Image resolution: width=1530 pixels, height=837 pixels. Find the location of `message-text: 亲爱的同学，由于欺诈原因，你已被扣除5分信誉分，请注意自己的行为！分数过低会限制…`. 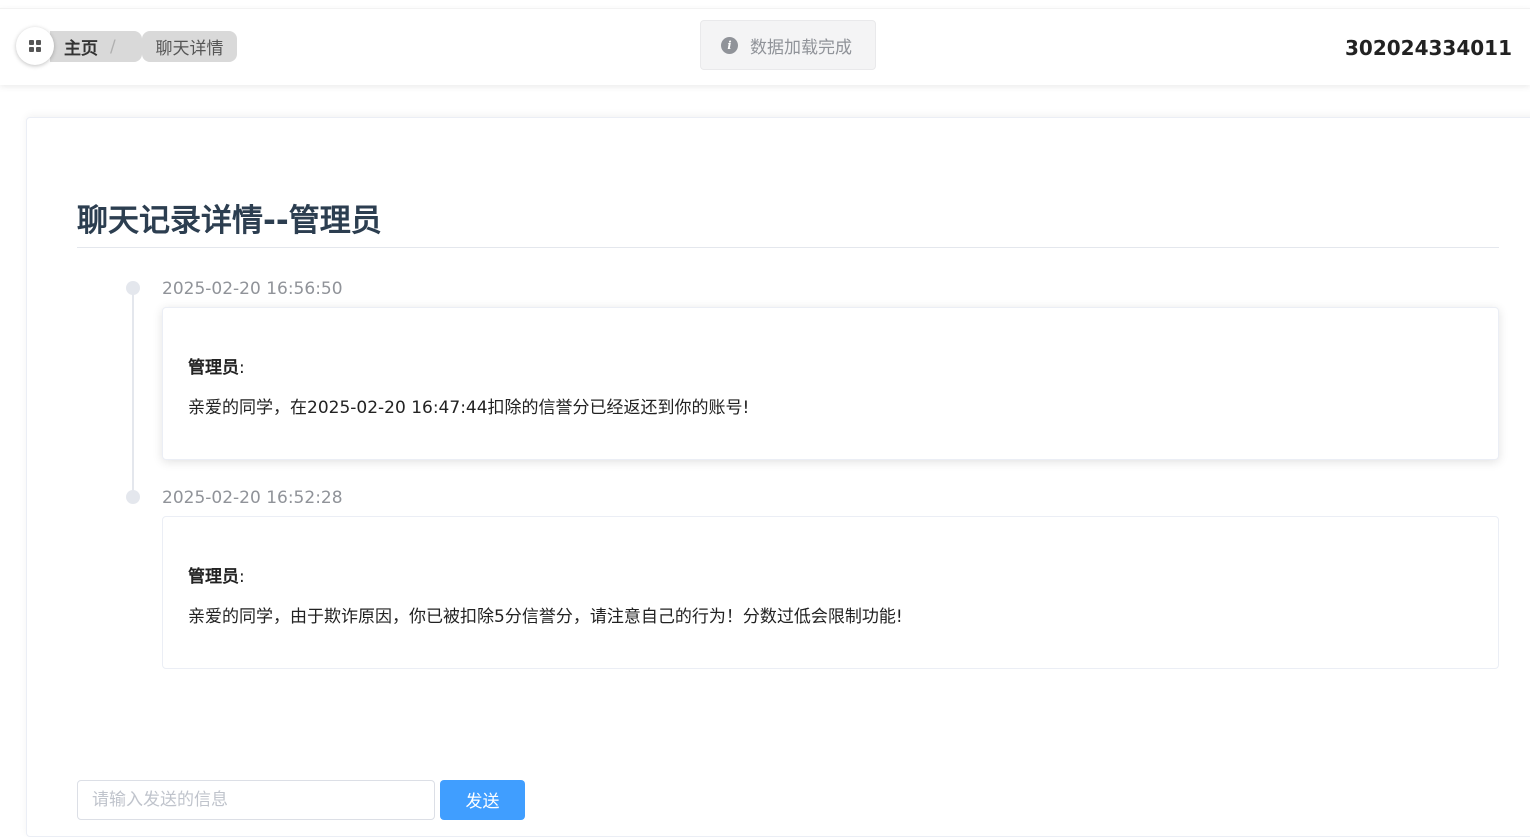

message-text: 亲爱的同学，由于欺诈原因，你已被扣除5分信誉分，请注意自己的行为！分数过低会限制… is located at coordinates (545, 617).